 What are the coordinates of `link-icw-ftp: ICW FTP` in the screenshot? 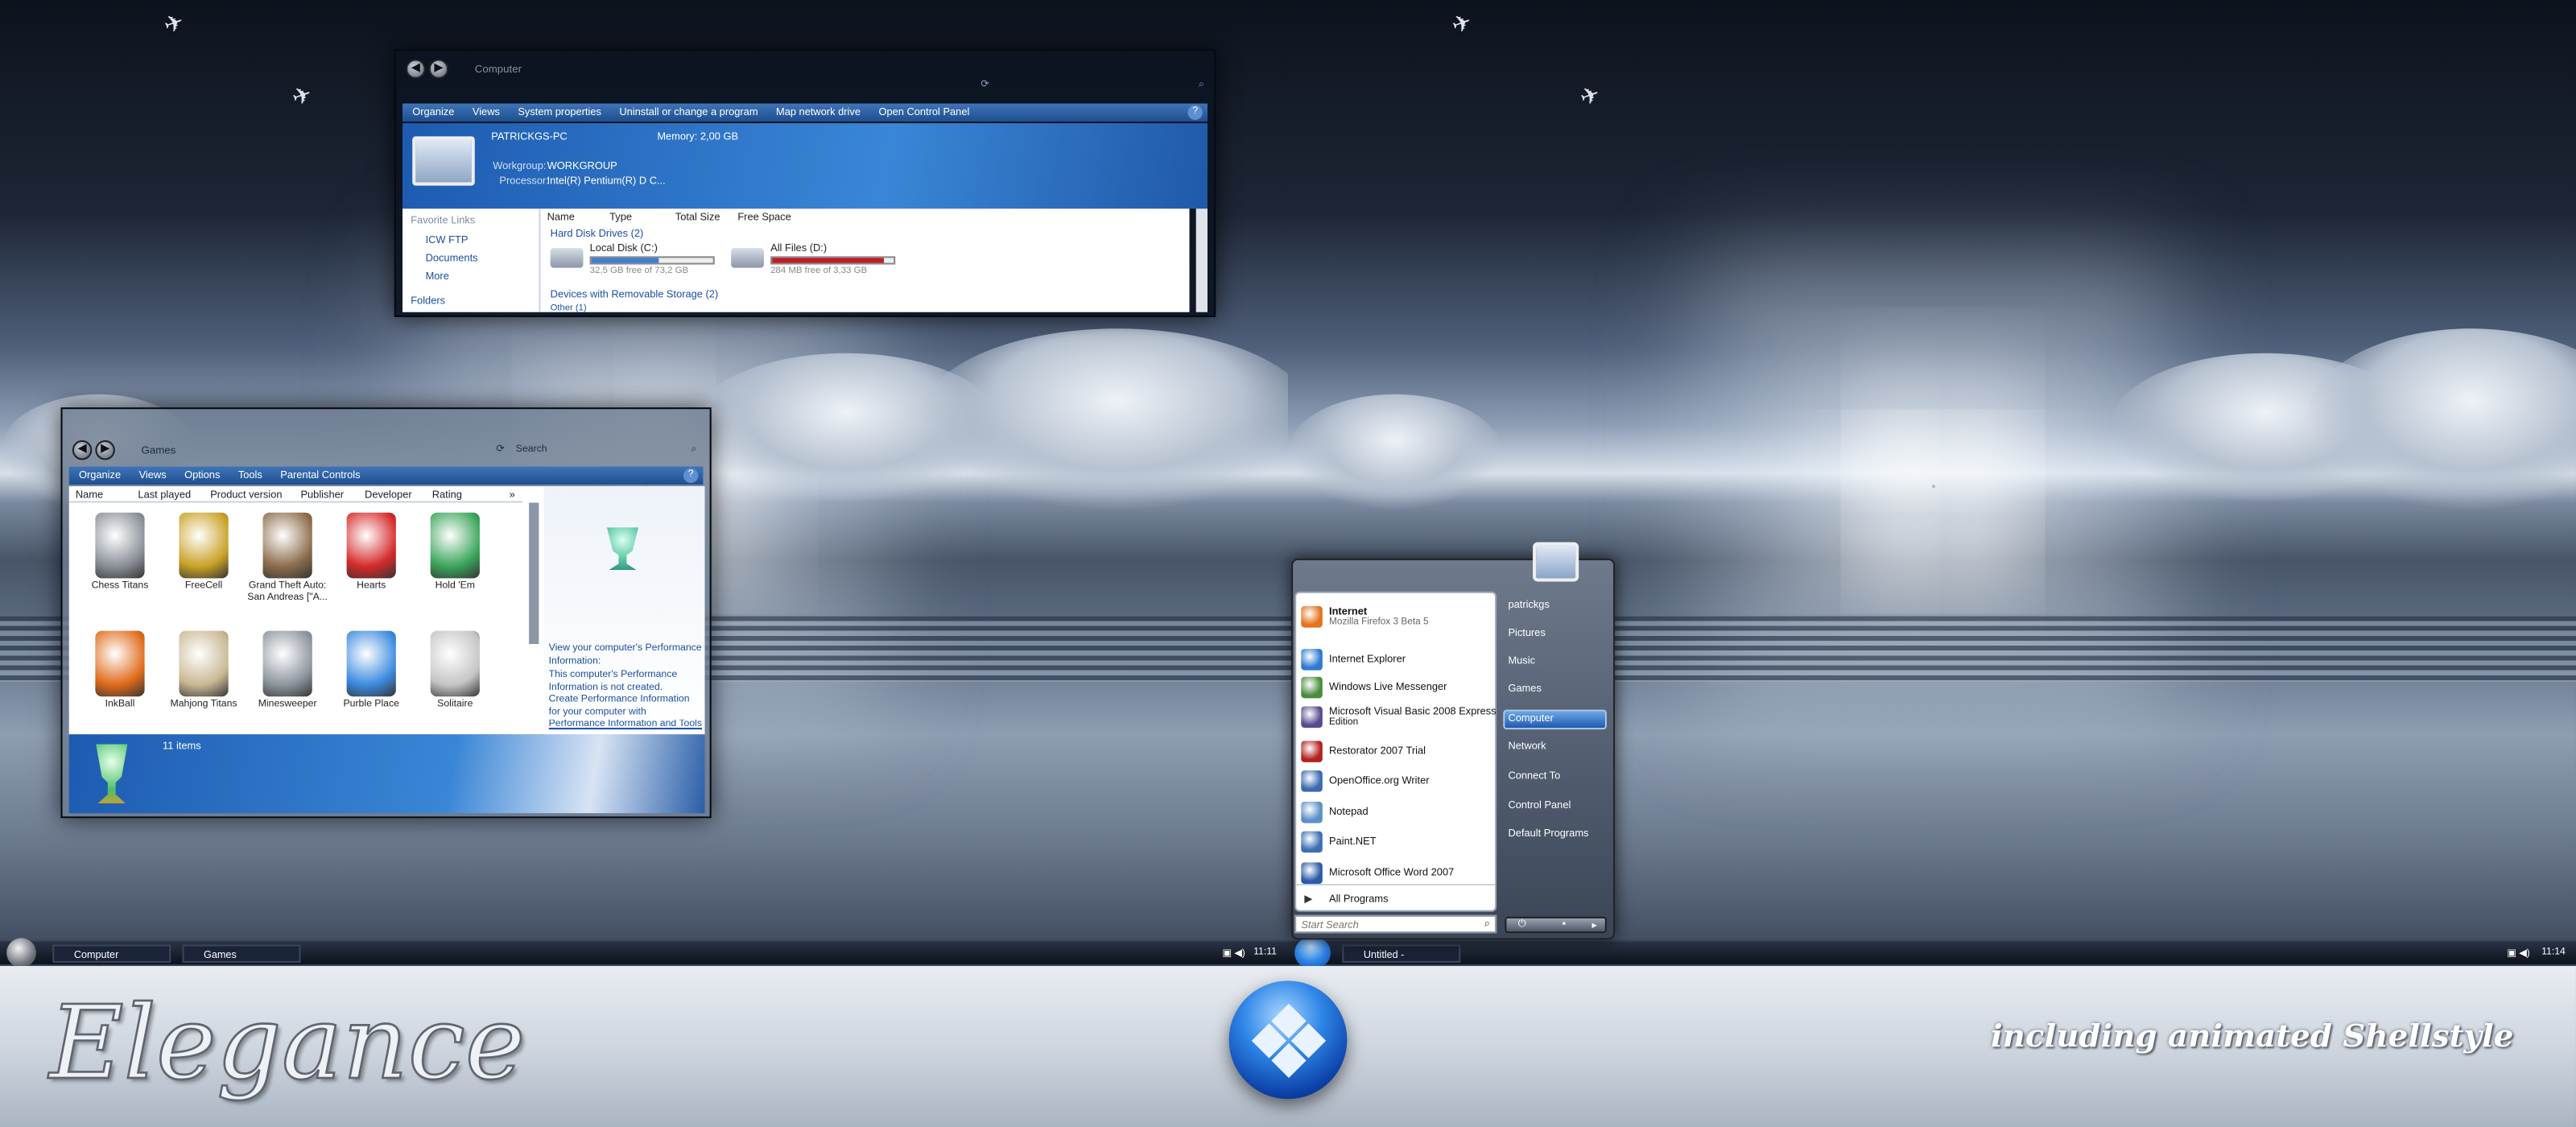 It's located at (447, 240).